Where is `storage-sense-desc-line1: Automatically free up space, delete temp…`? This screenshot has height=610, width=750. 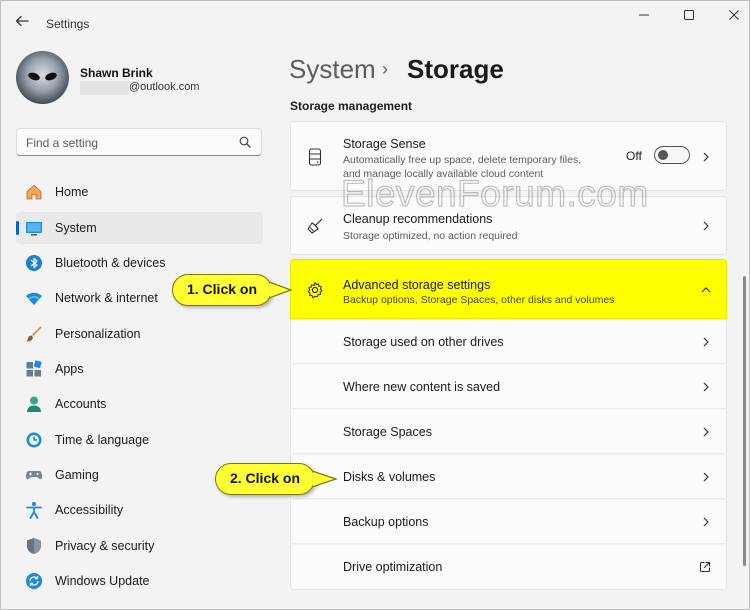
storage-sense-desc-line1: Automatically free up space, delete temp… is located at coordinates (462, 160).